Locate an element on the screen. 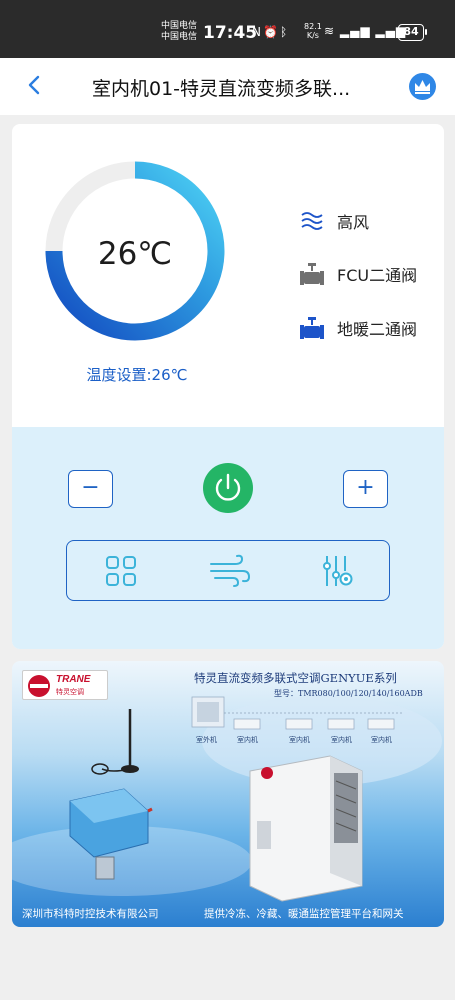 This screenshot has width=455, height=1000. decrease-temp-button: − is located at coordinates (90, 489).